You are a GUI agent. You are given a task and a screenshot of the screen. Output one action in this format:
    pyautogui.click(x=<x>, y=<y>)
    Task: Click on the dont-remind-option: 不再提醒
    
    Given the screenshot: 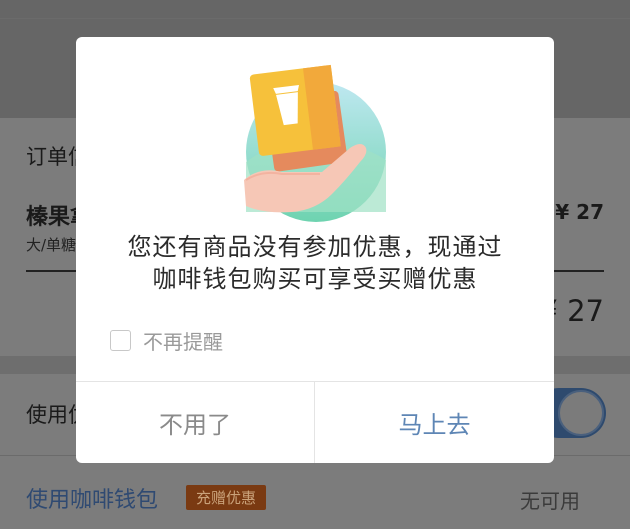 What is the action you would take?
    pyautogui.click(x=166, y=340)
    